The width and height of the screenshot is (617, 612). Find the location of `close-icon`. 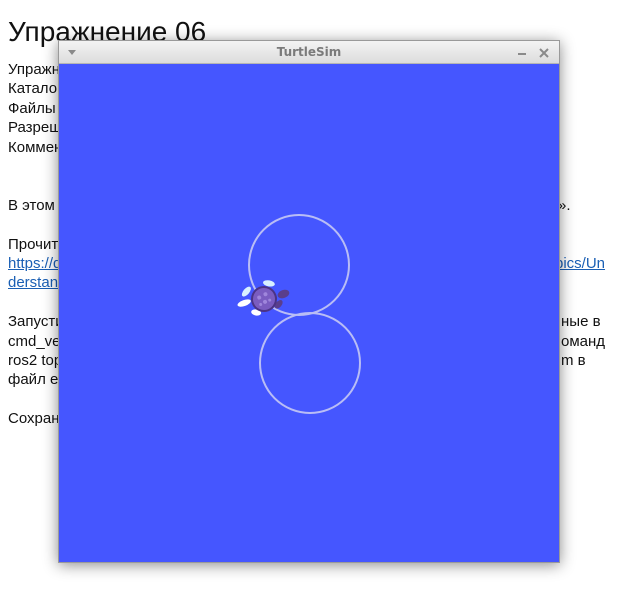

close-icon is located at coordinates (544, 53).